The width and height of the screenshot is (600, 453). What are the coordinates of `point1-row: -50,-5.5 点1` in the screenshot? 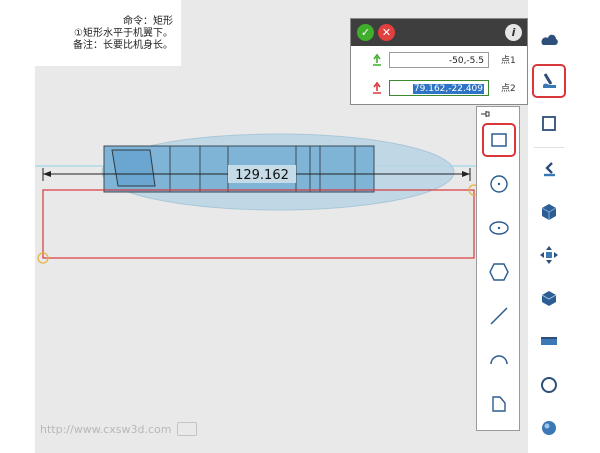 It's located at (439, 61).